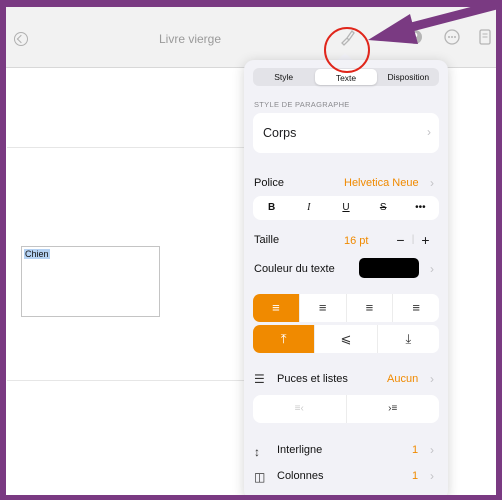 This screenshot has width=502, height=500. What do you see at coordinates (280, 133) in the screenshot?
I see `paragraph-style-value: Corps` at bounding box center [280, 133].